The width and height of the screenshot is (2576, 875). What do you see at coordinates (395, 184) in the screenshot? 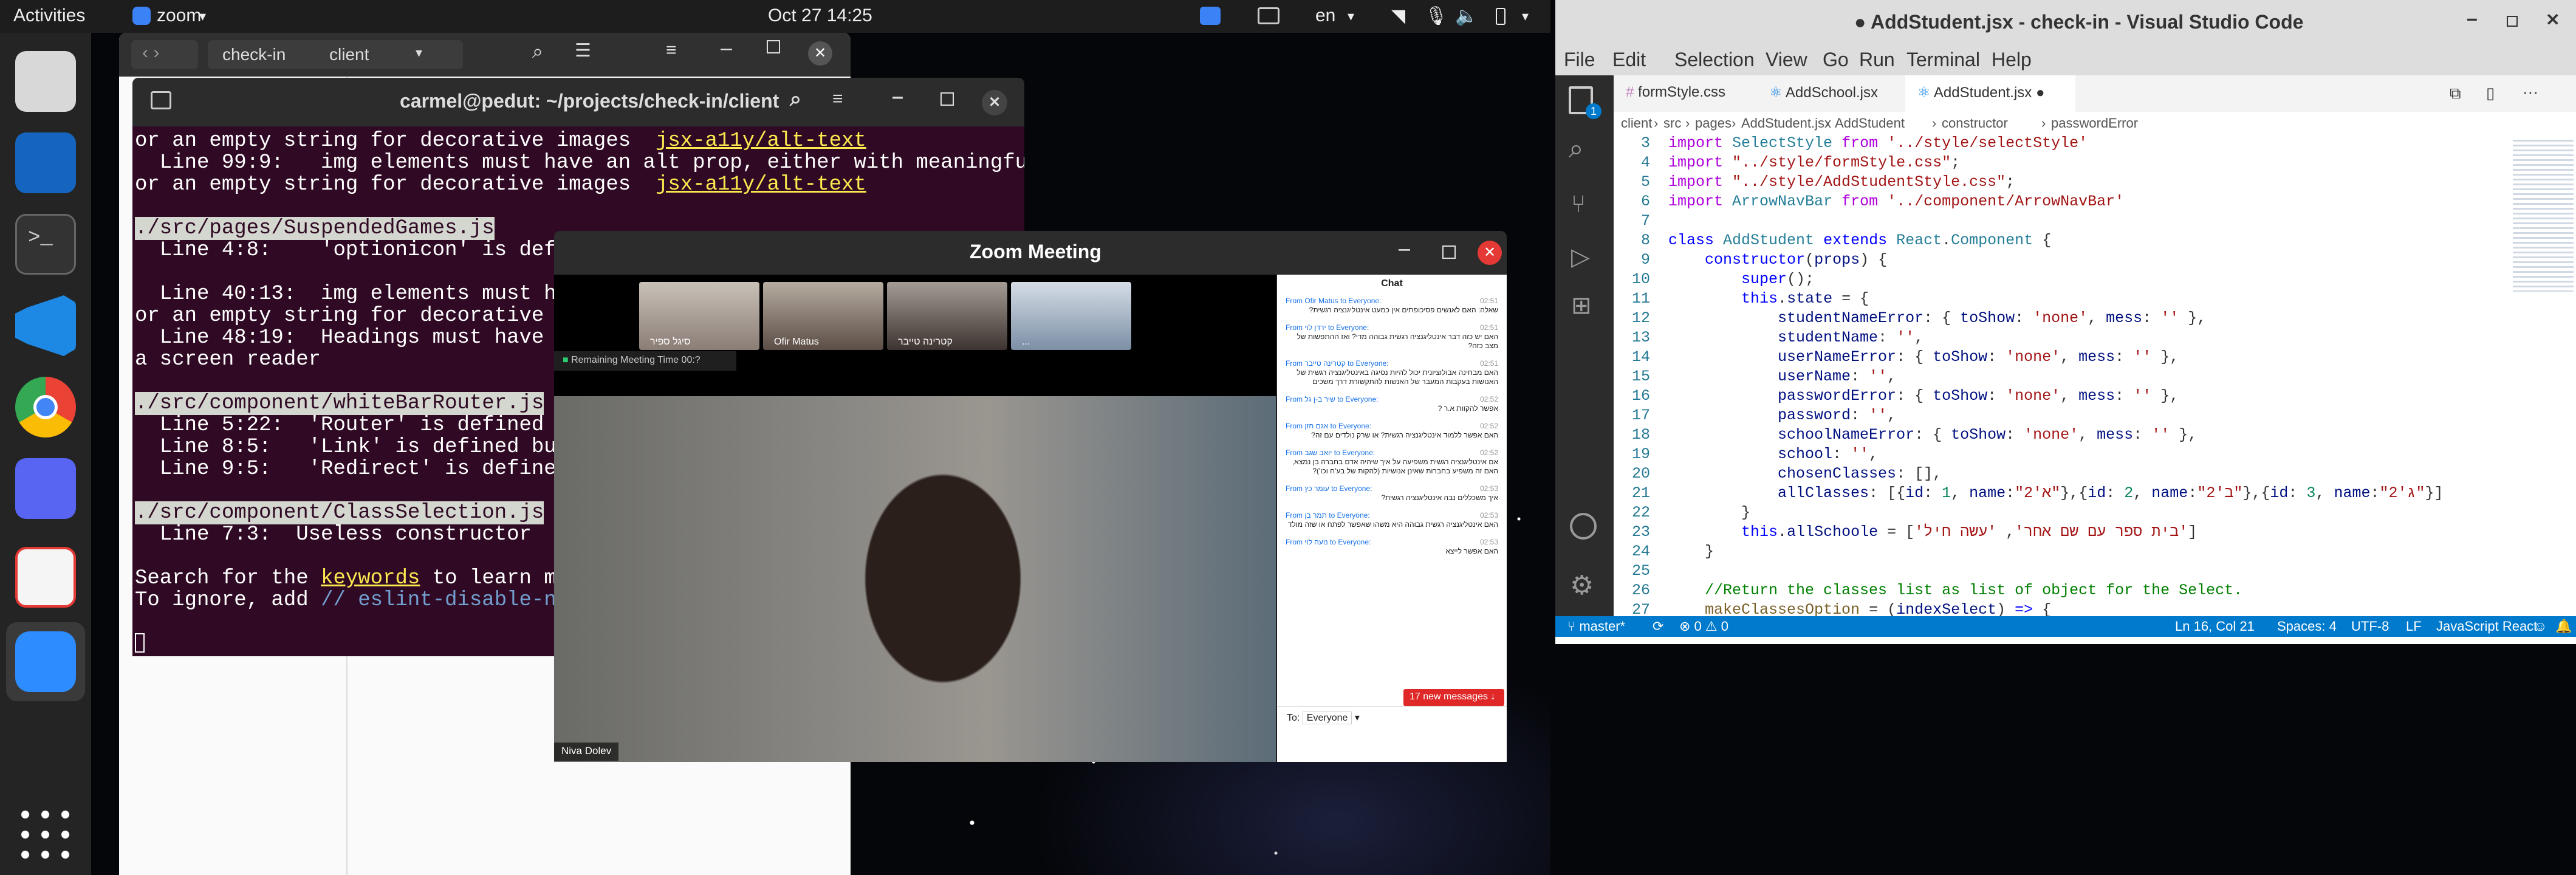
I see `terminal-line: or an empty string for decorative images` at bounding box center [395, 184].